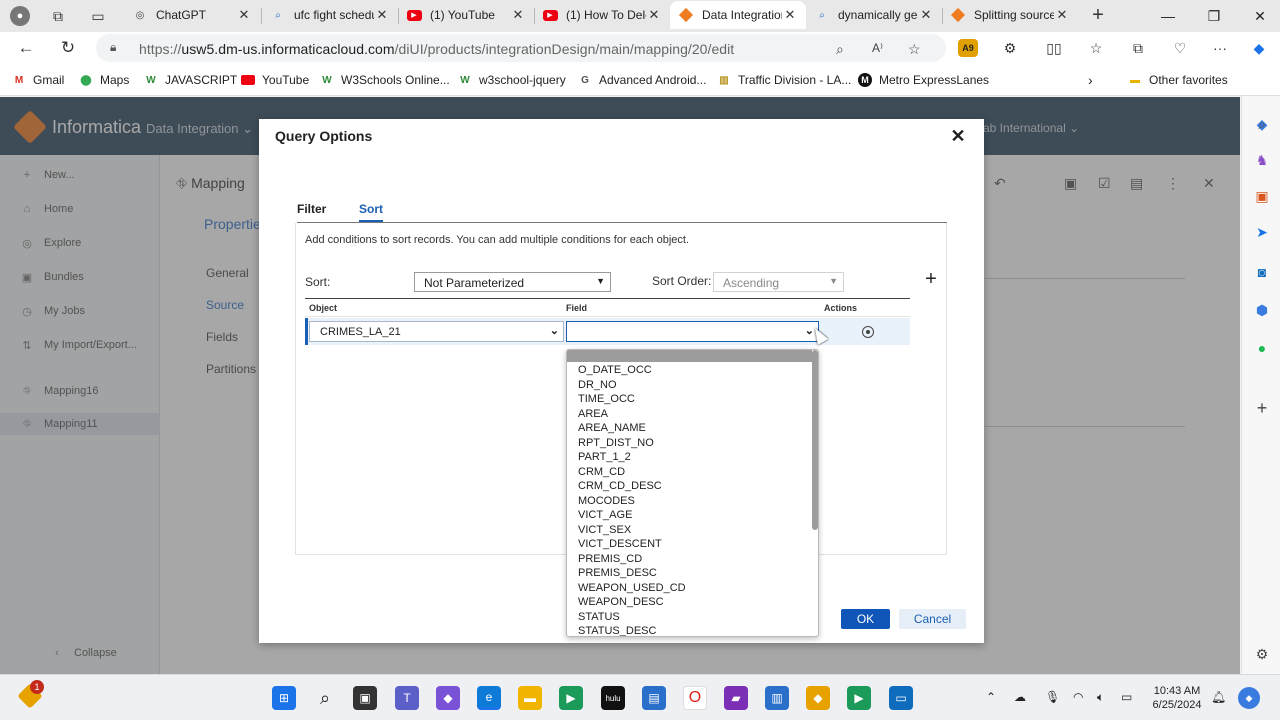 The height and width of the screenshot is (720, 1280). Describe the element at coordinates (612, 428) in the screenshot. I see `field-option: AREA_NAME` at that location.